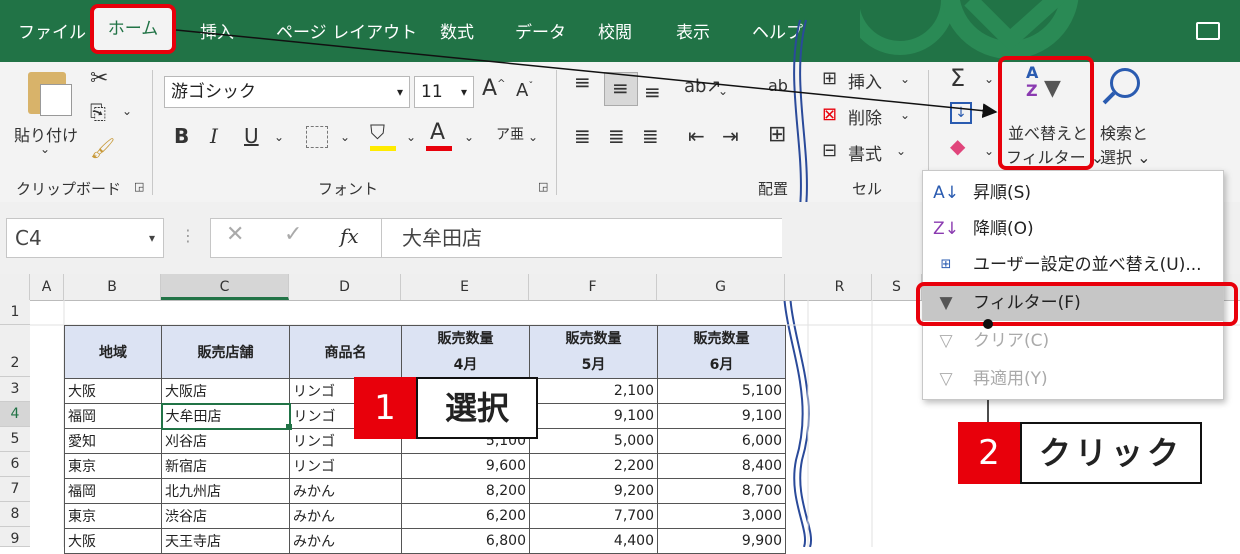 Image resolution: width=1240 pixels, height=554 pixels. What do you see at coordinates (1073, 341) in the screenshot?
I see `menu-item-clear: ▽ クリア(C)` at bounding box center [1073, 341].